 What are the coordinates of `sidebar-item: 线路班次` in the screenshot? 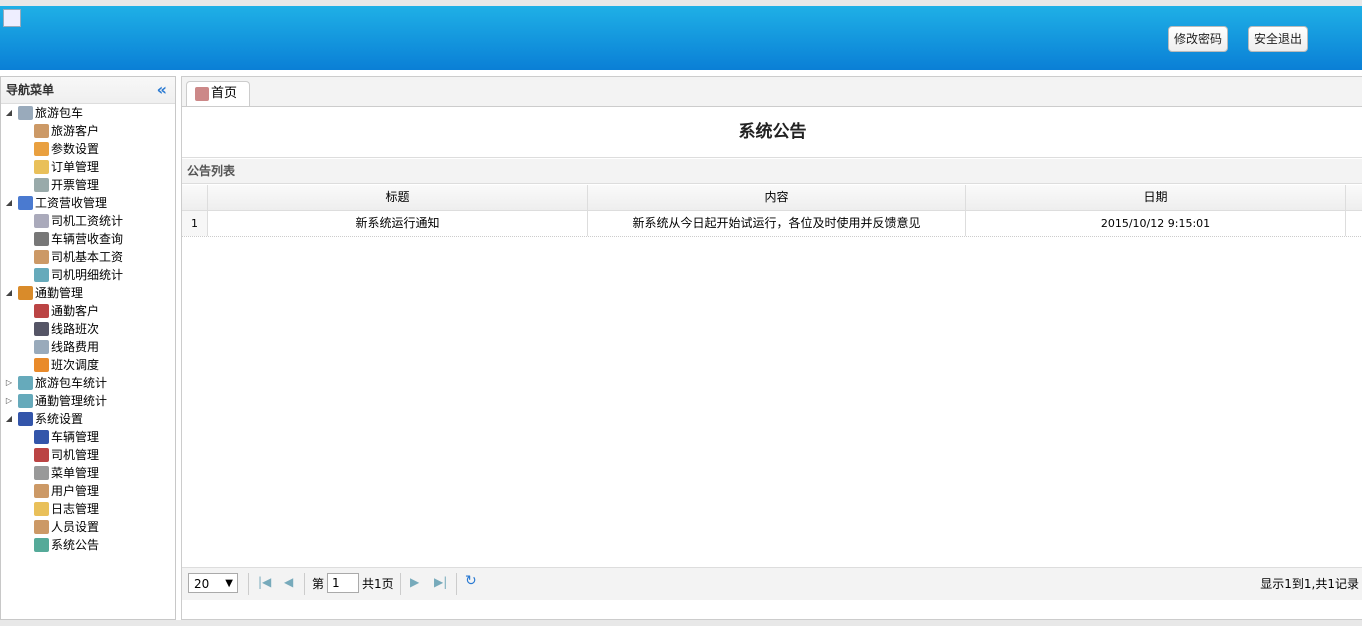 It's located at (88, 329).